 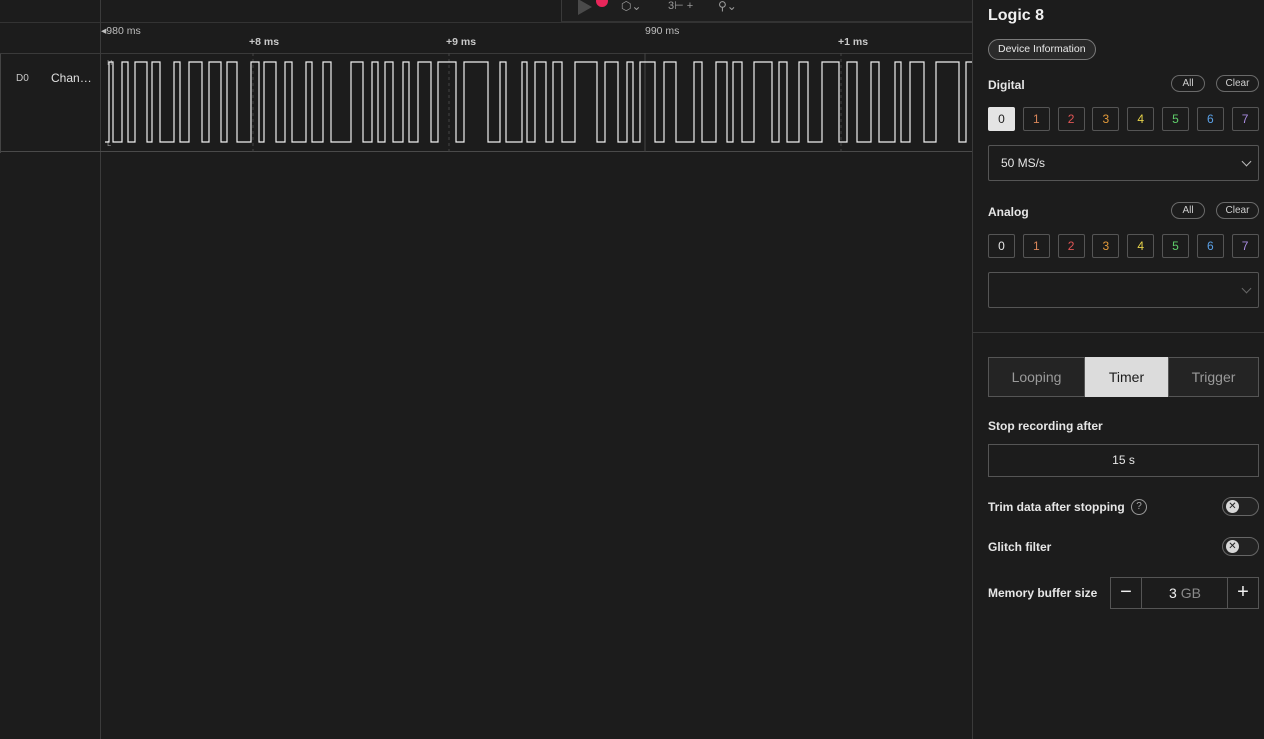 What do you see at coordinates (1106, 246) in the screenshot?
I see `analog-channel-button-3: 3` at bounding box center [1106, 246].